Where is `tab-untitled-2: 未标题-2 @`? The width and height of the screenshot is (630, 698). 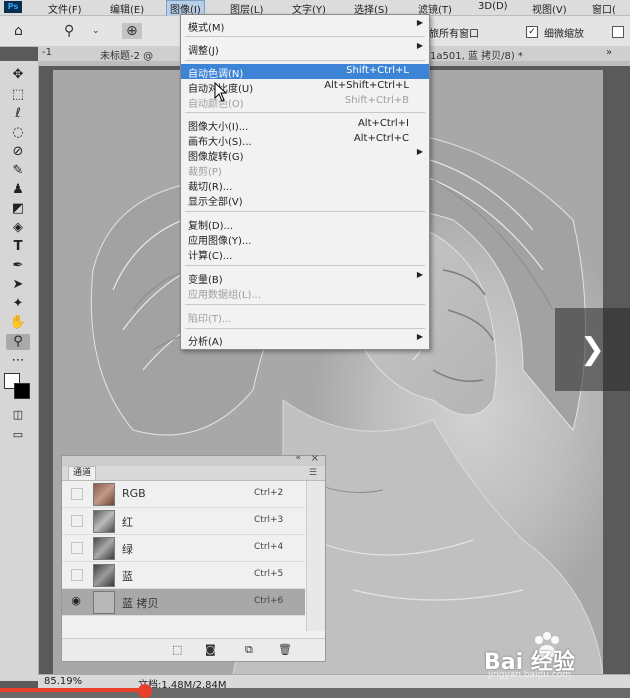 tab-untitled-2: 未标题-2 @ is located at coordinates (126, 54).